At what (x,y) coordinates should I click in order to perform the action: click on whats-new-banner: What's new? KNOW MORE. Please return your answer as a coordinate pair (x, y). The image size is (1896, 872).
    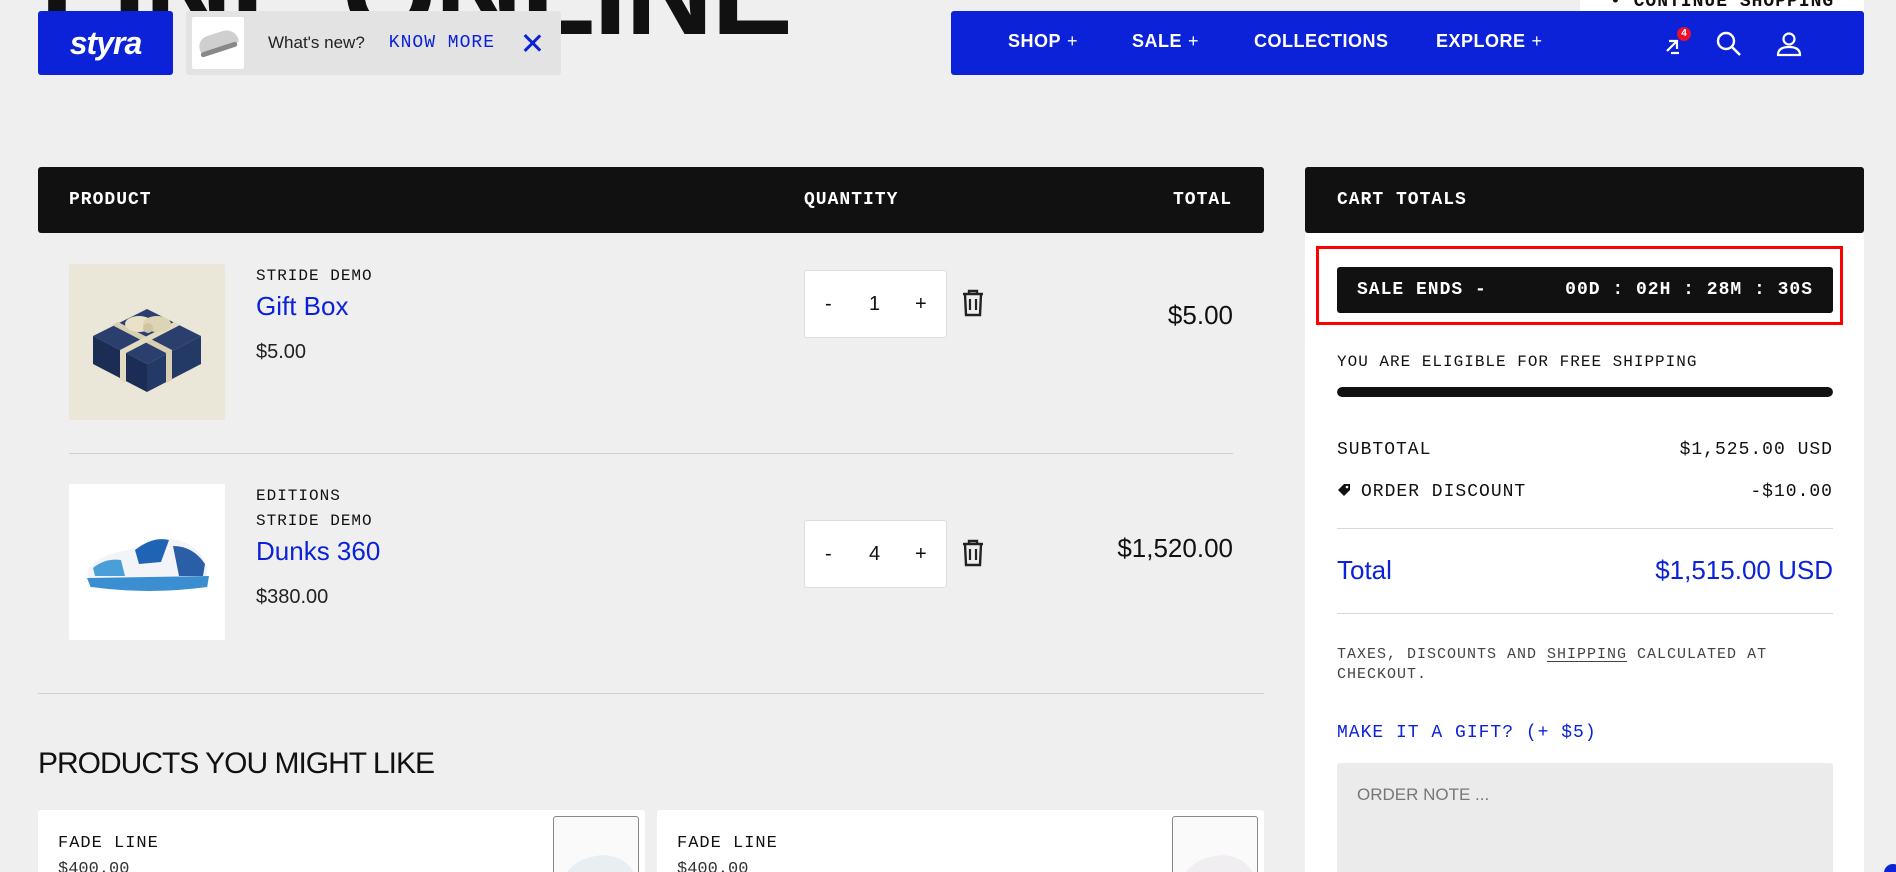
    Looking at the image, I should click on (373, 43).